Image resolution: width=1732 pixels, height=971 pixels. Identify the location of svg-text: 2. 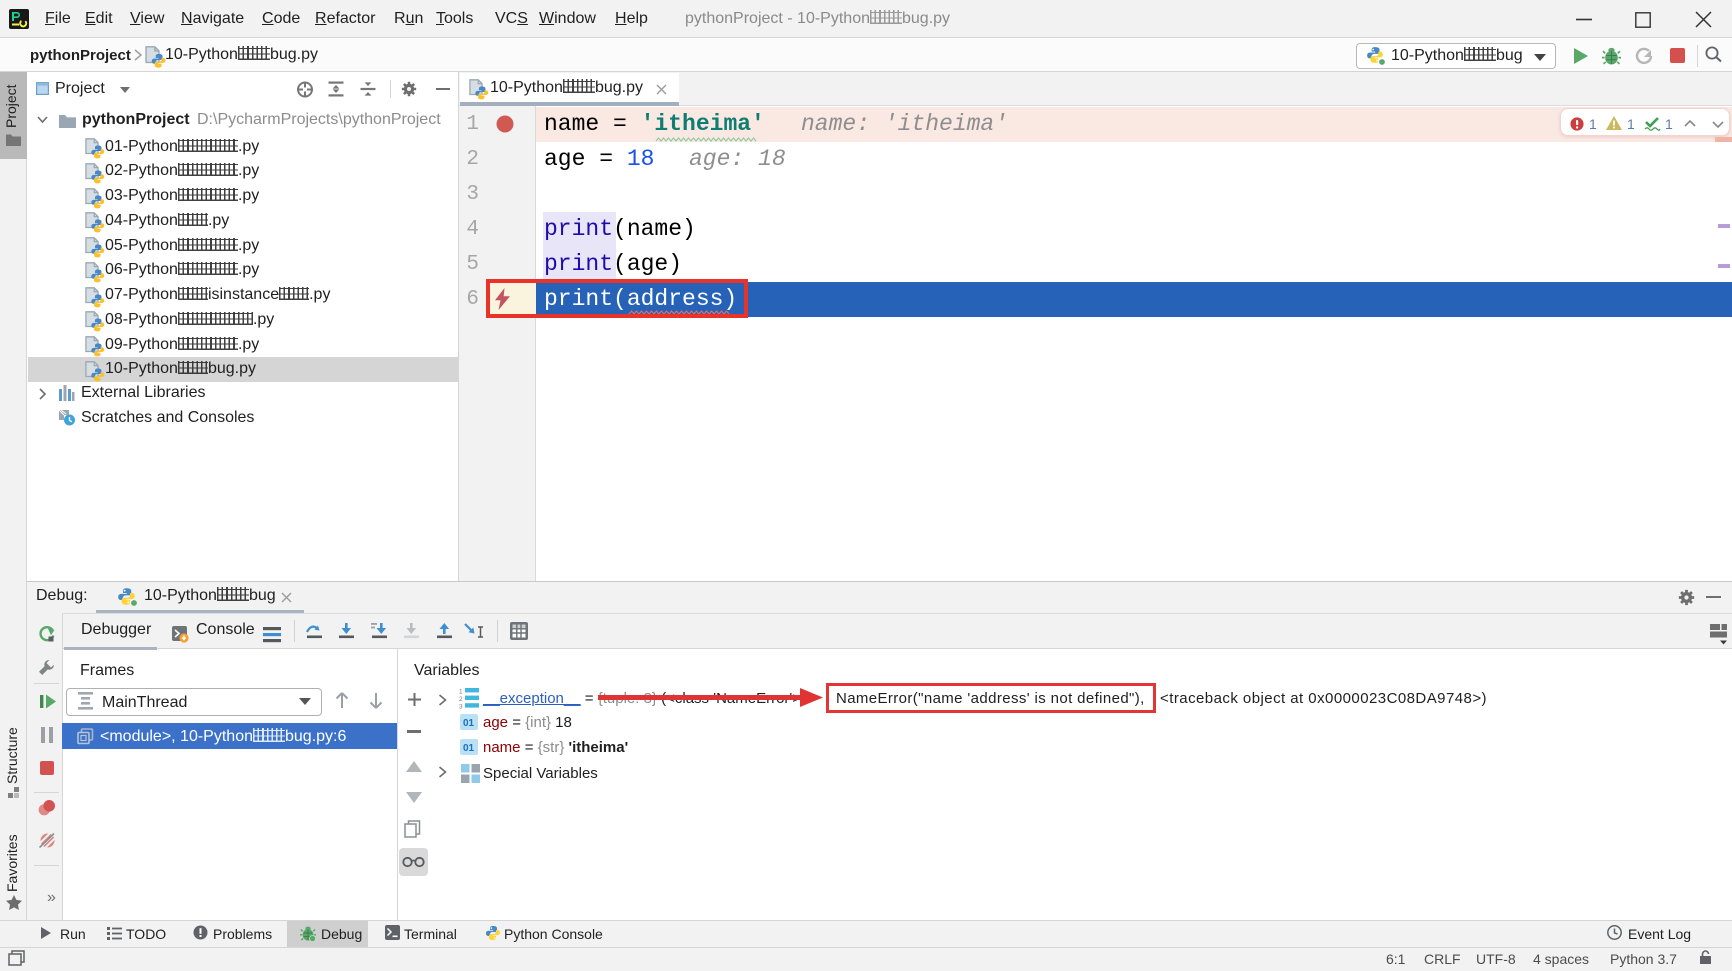
(461, 699).